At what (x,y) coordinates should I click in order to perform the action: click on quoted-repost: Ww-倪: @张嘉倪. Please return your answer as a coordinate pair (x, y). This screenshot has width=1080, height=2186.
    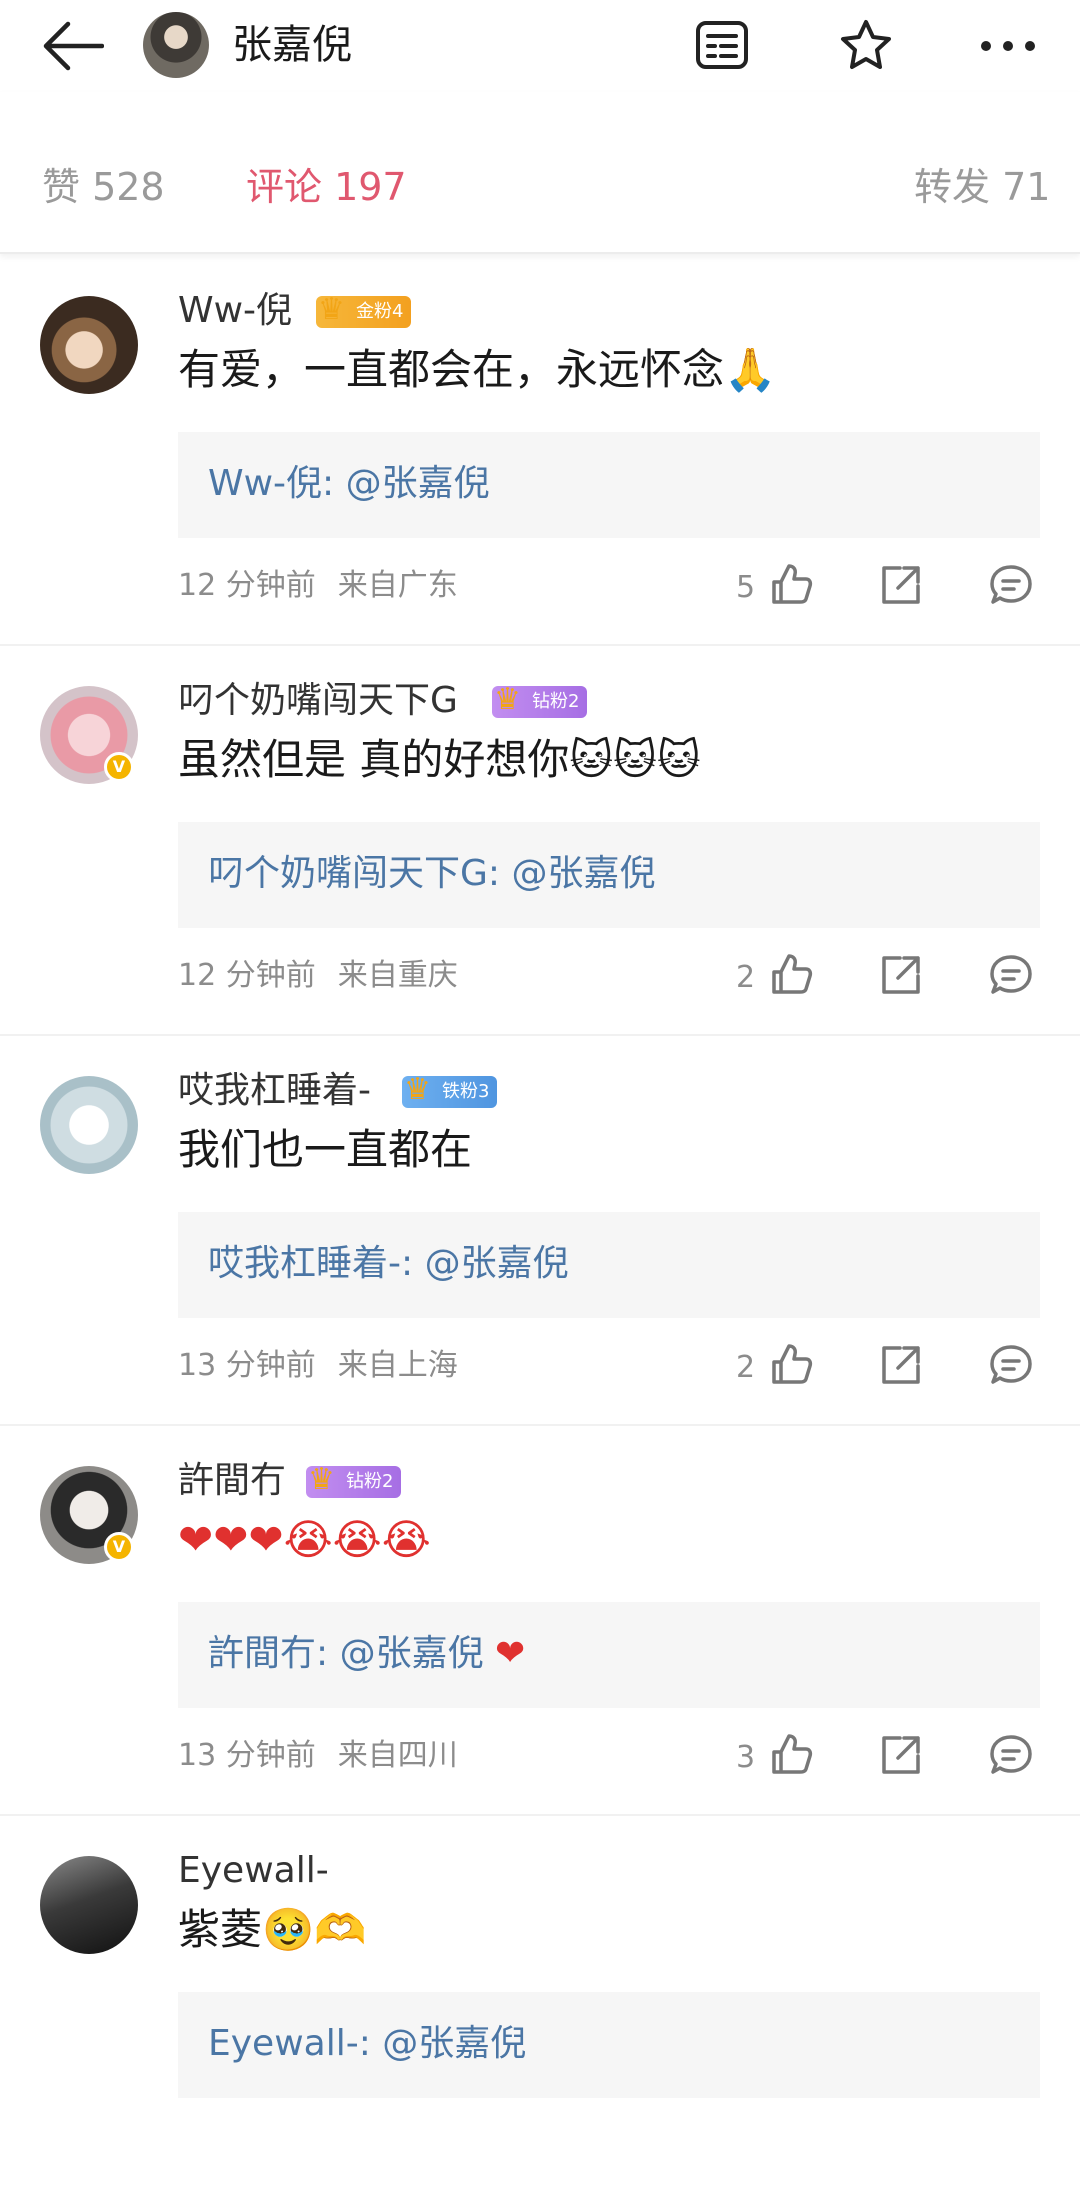
    Looking at the image, I should click on (609, 485).